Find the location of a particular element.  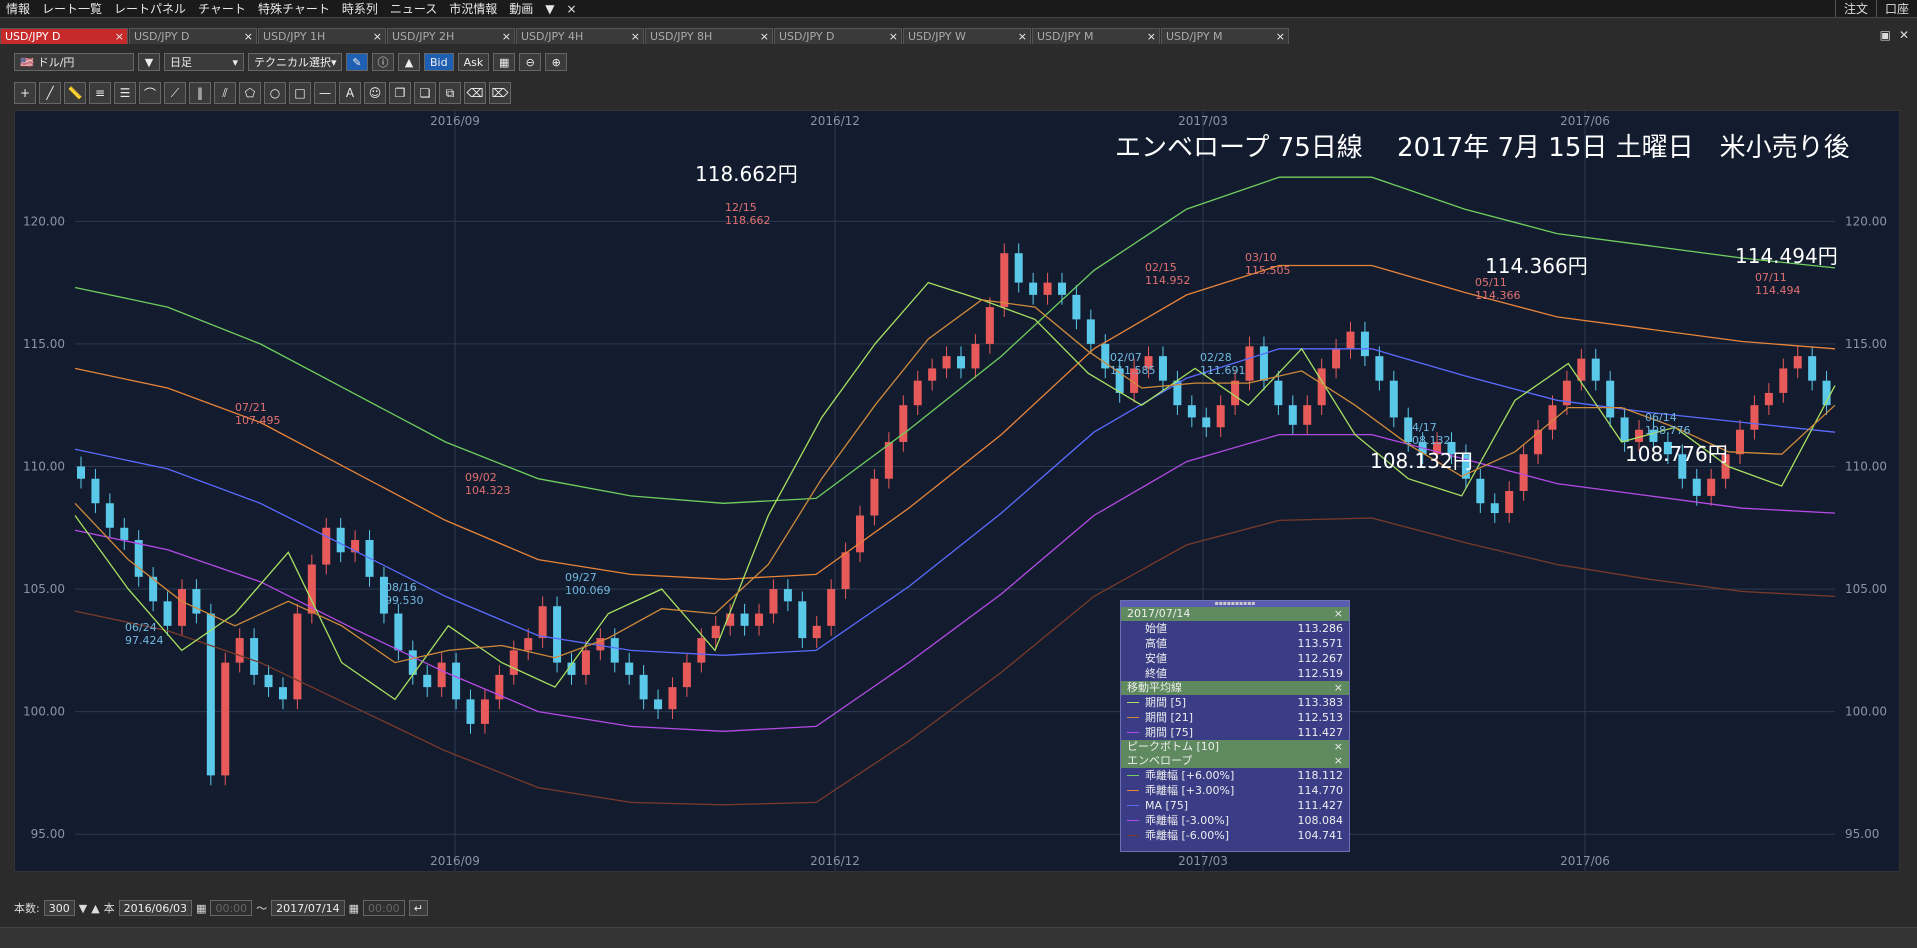

currency-dropdown-button: ▼ is located at coordinates (149, 62).